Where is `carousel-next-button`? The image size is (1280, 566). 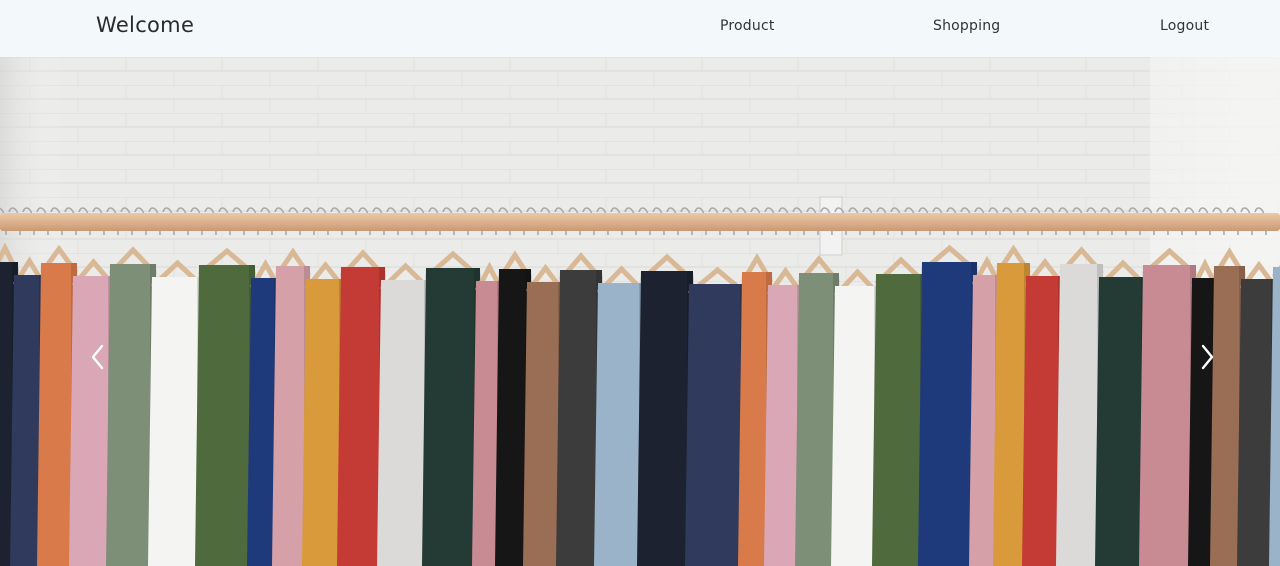 carousel-next-button is located at coordinates (1207, 357).